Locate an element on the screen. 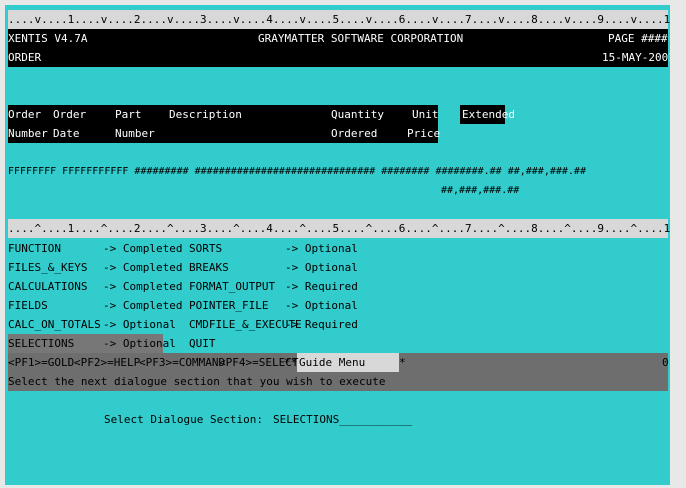 This screenshot has width=686, height=488. col-quantity-2: Ordered is located at coordinates (354, 133).